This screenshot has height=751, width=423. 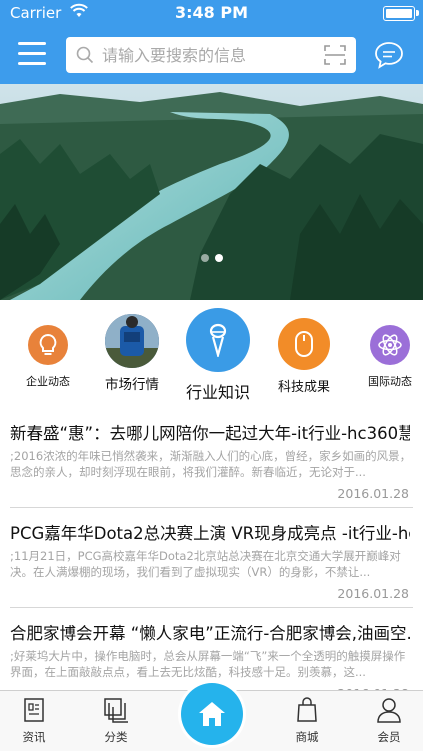 I want to click on category-icon, so click(x=116, y=710).